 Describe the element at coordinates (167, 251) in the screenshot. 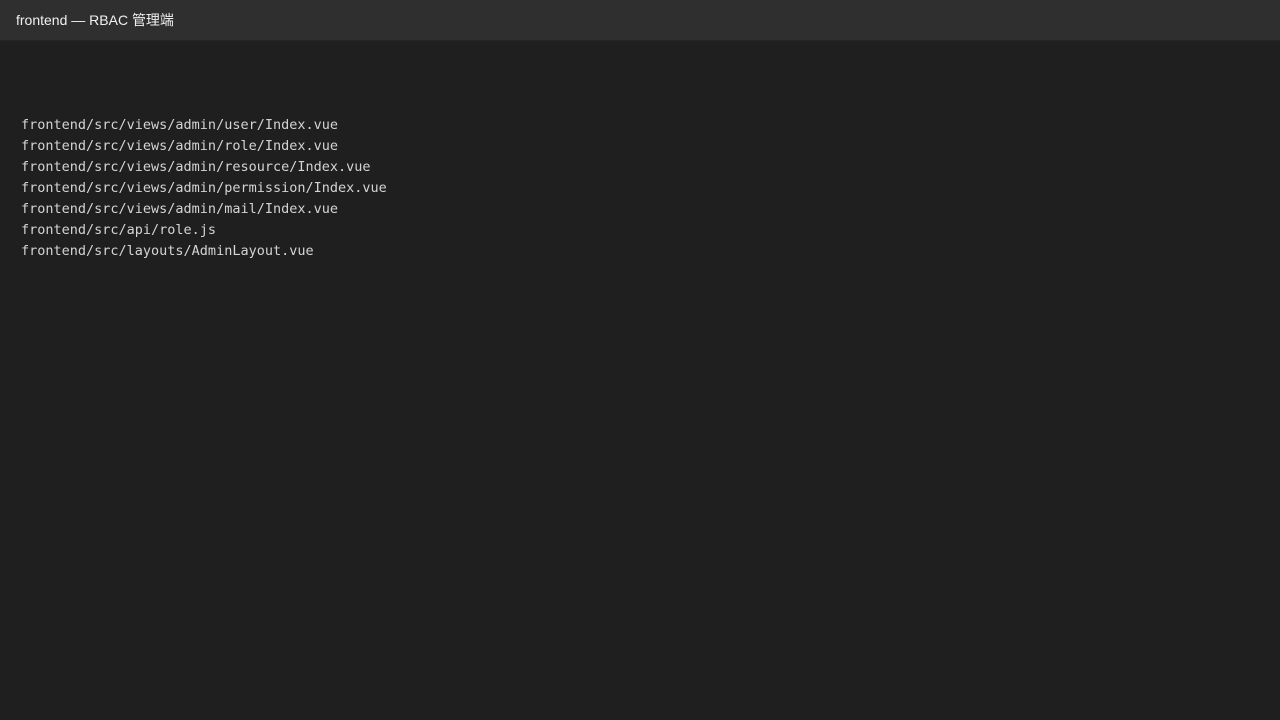

I see `file-path-item: frontend/src/layouts/AdminLayout.vue` at that location.